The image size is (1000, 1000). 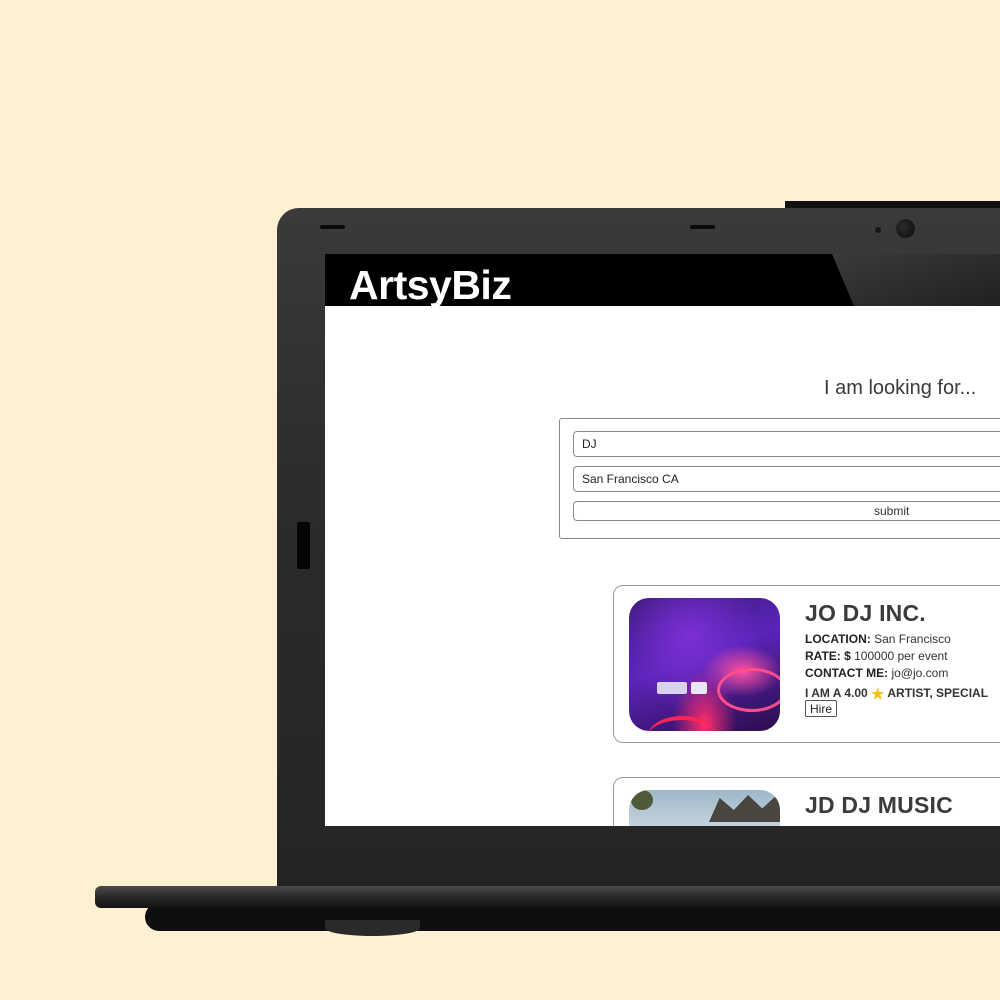 I want to click on camera-indicator-icon, so click(x=878, y=230).